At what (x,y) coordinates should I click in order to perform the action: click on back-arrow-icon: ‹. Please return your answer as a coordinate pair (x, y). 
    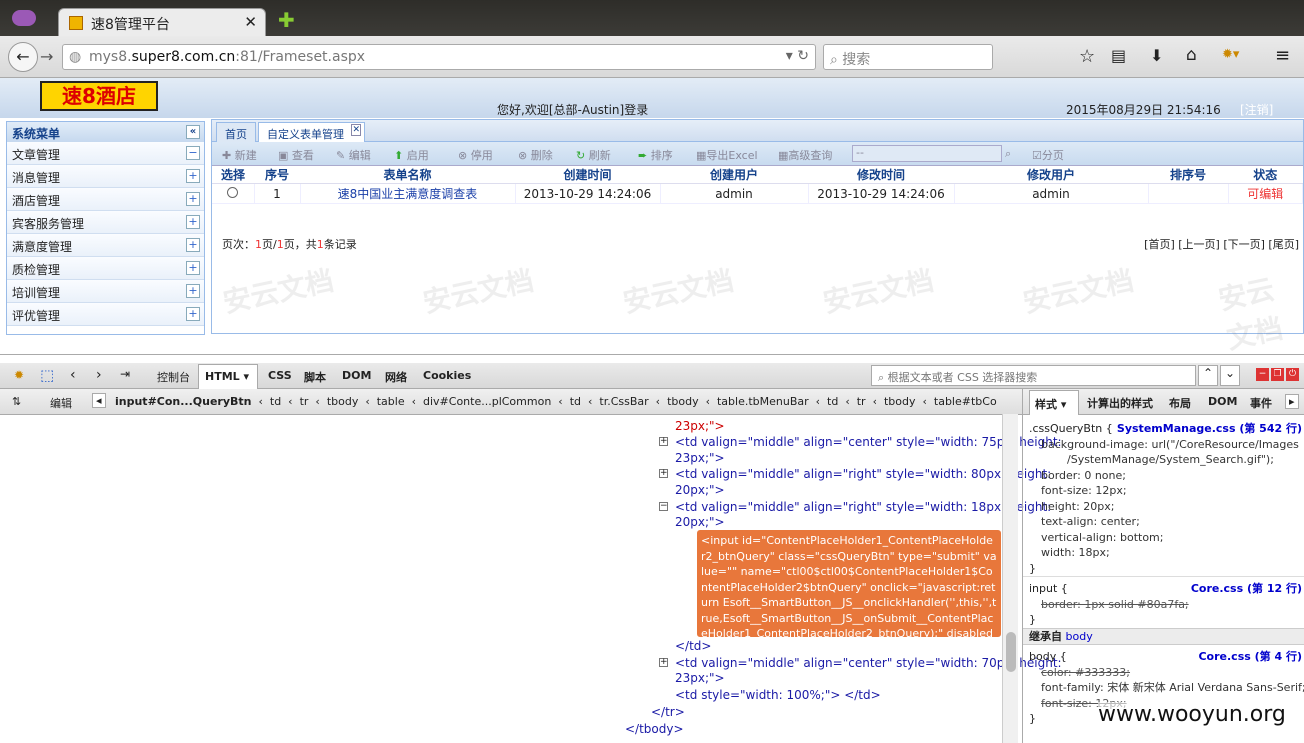
    Looking at the image, I should click on (73, 375).